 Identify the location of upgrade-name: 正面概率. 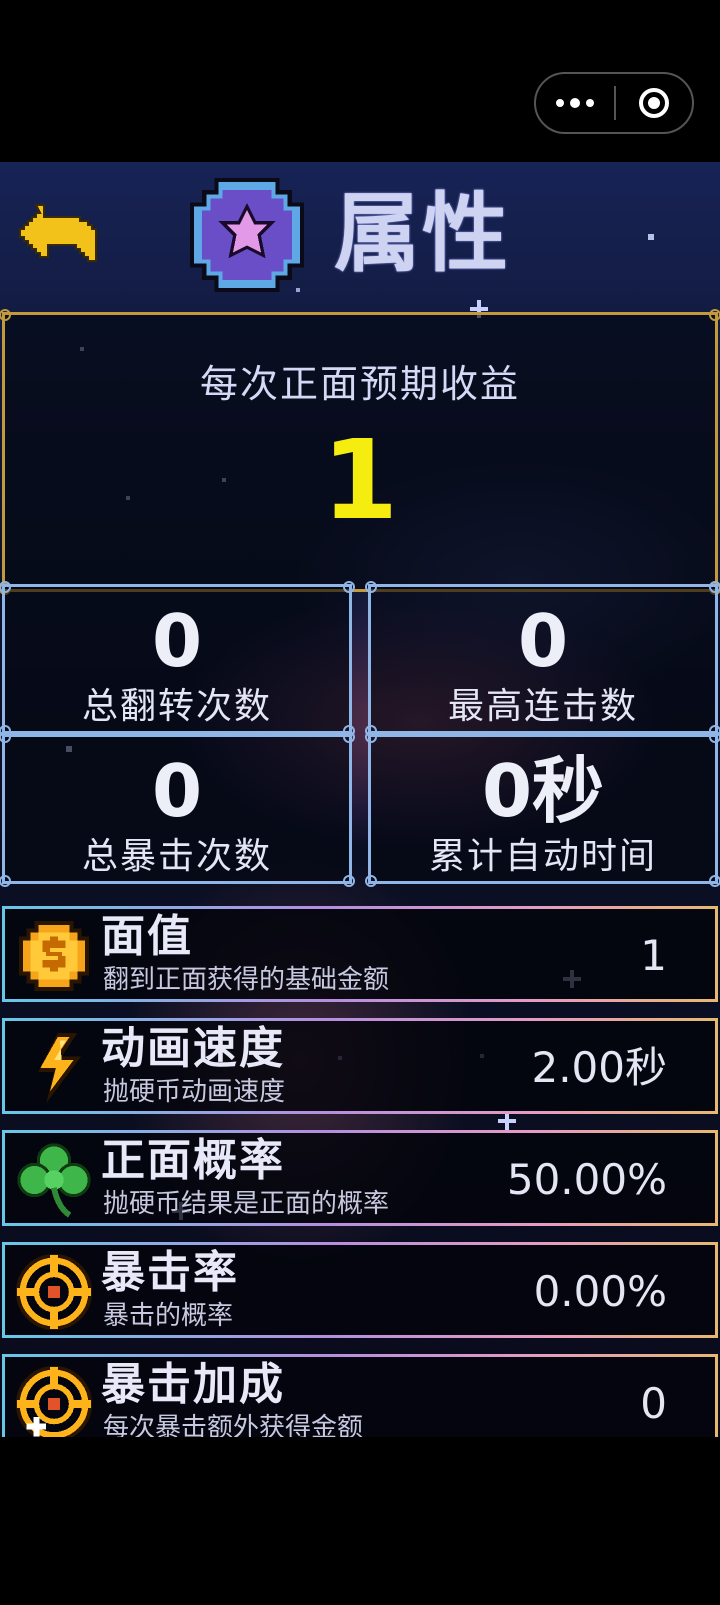
(193, 1160).